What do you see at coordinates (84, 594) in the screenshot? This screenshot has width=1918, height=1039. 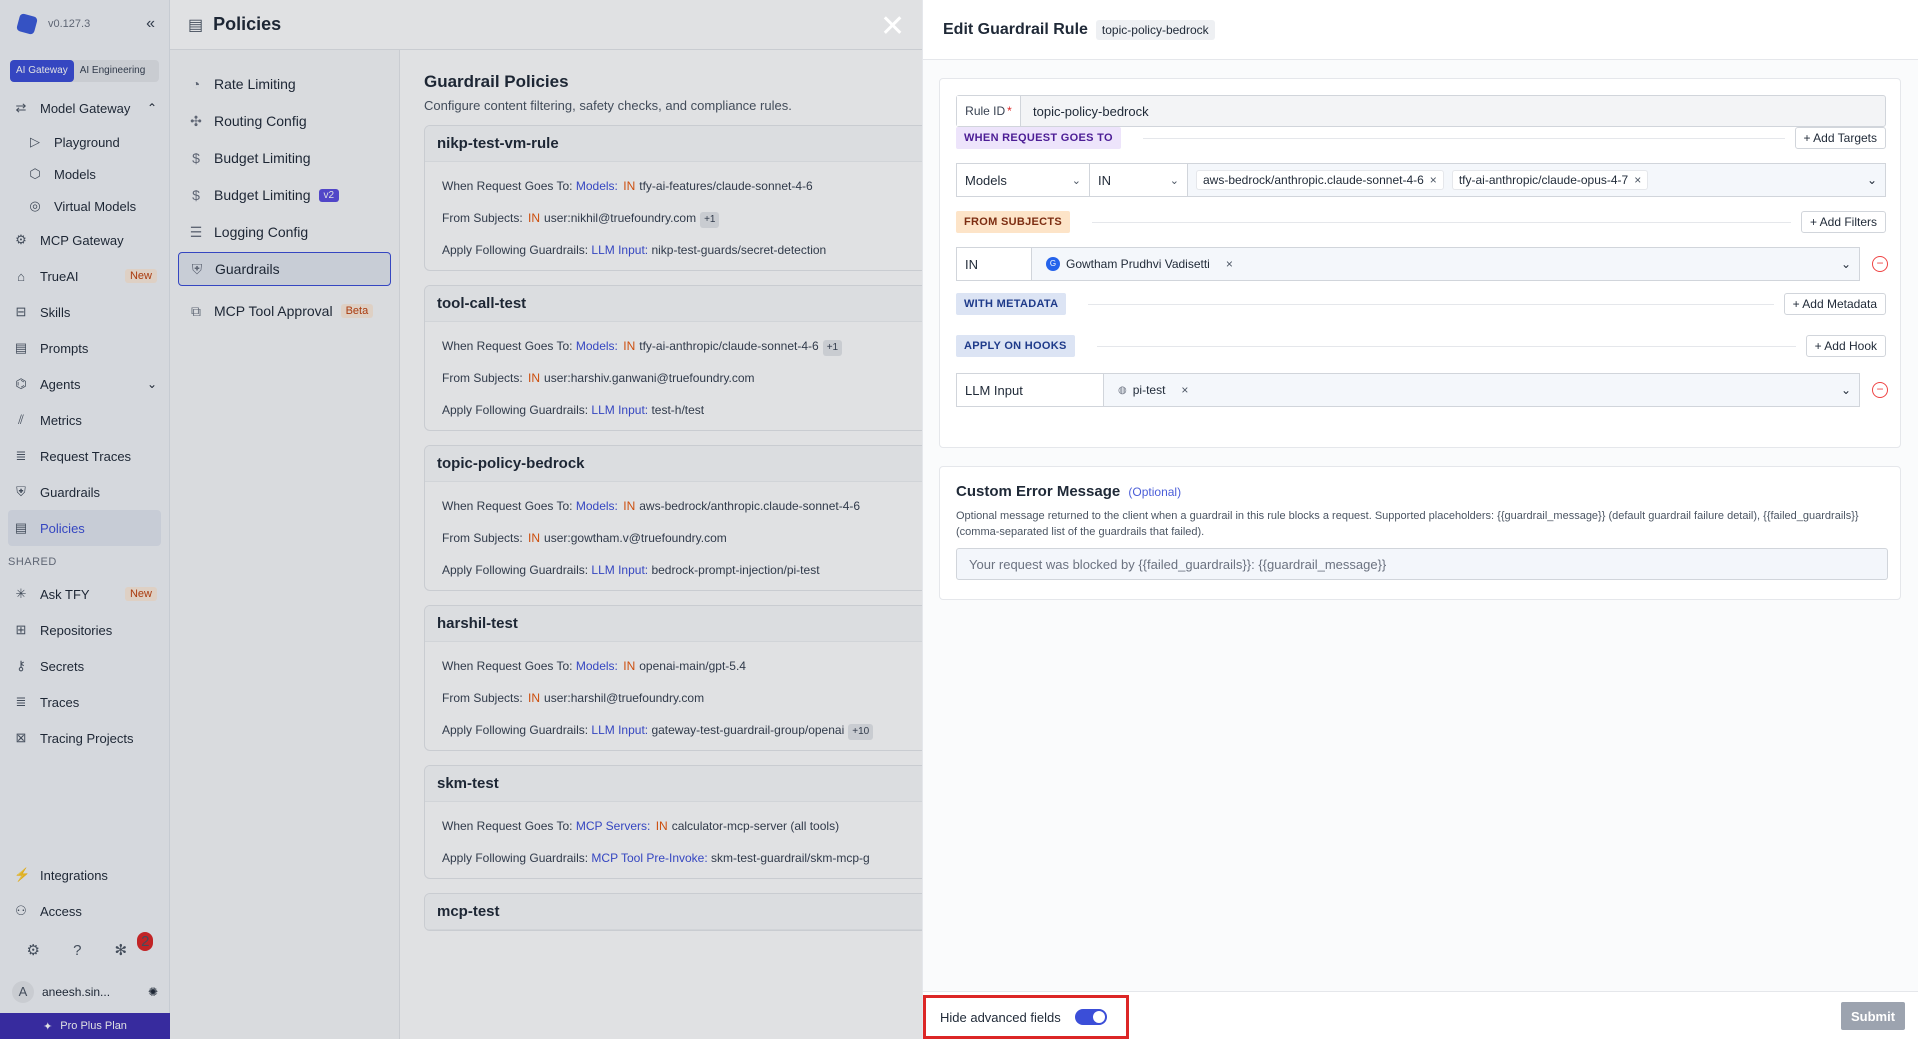 I see `sidebar-item-ask-tfy: ✳ Ask TFY New` at bounding box center [84, 594].